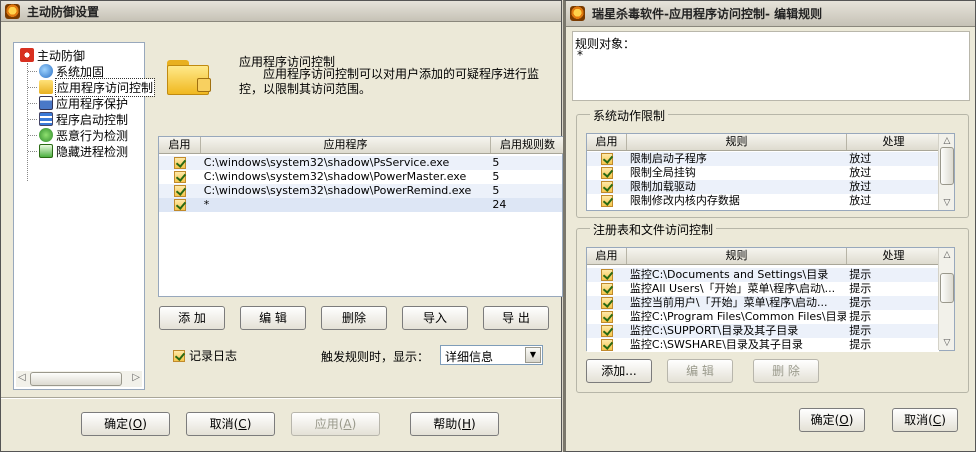 This screenshot has height=452, width=976. I want to click on table-row: 限制启动子程序 放过, so click(763, 159).